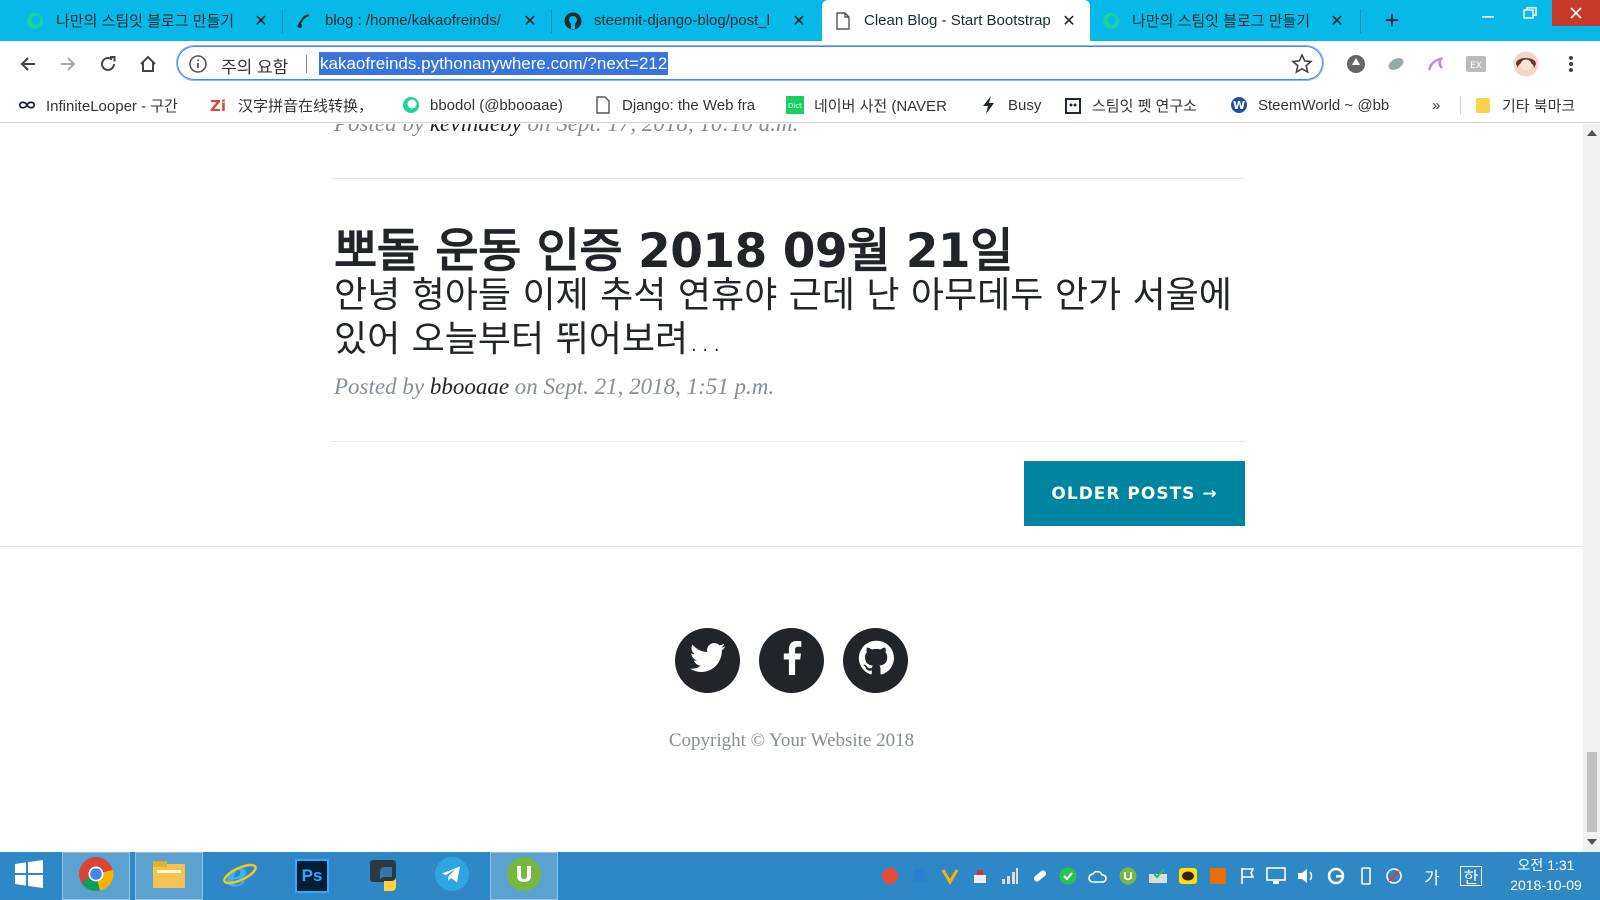 The image size is (1600, 900). I want to click on tray-network-icon, so click(1276, 876).